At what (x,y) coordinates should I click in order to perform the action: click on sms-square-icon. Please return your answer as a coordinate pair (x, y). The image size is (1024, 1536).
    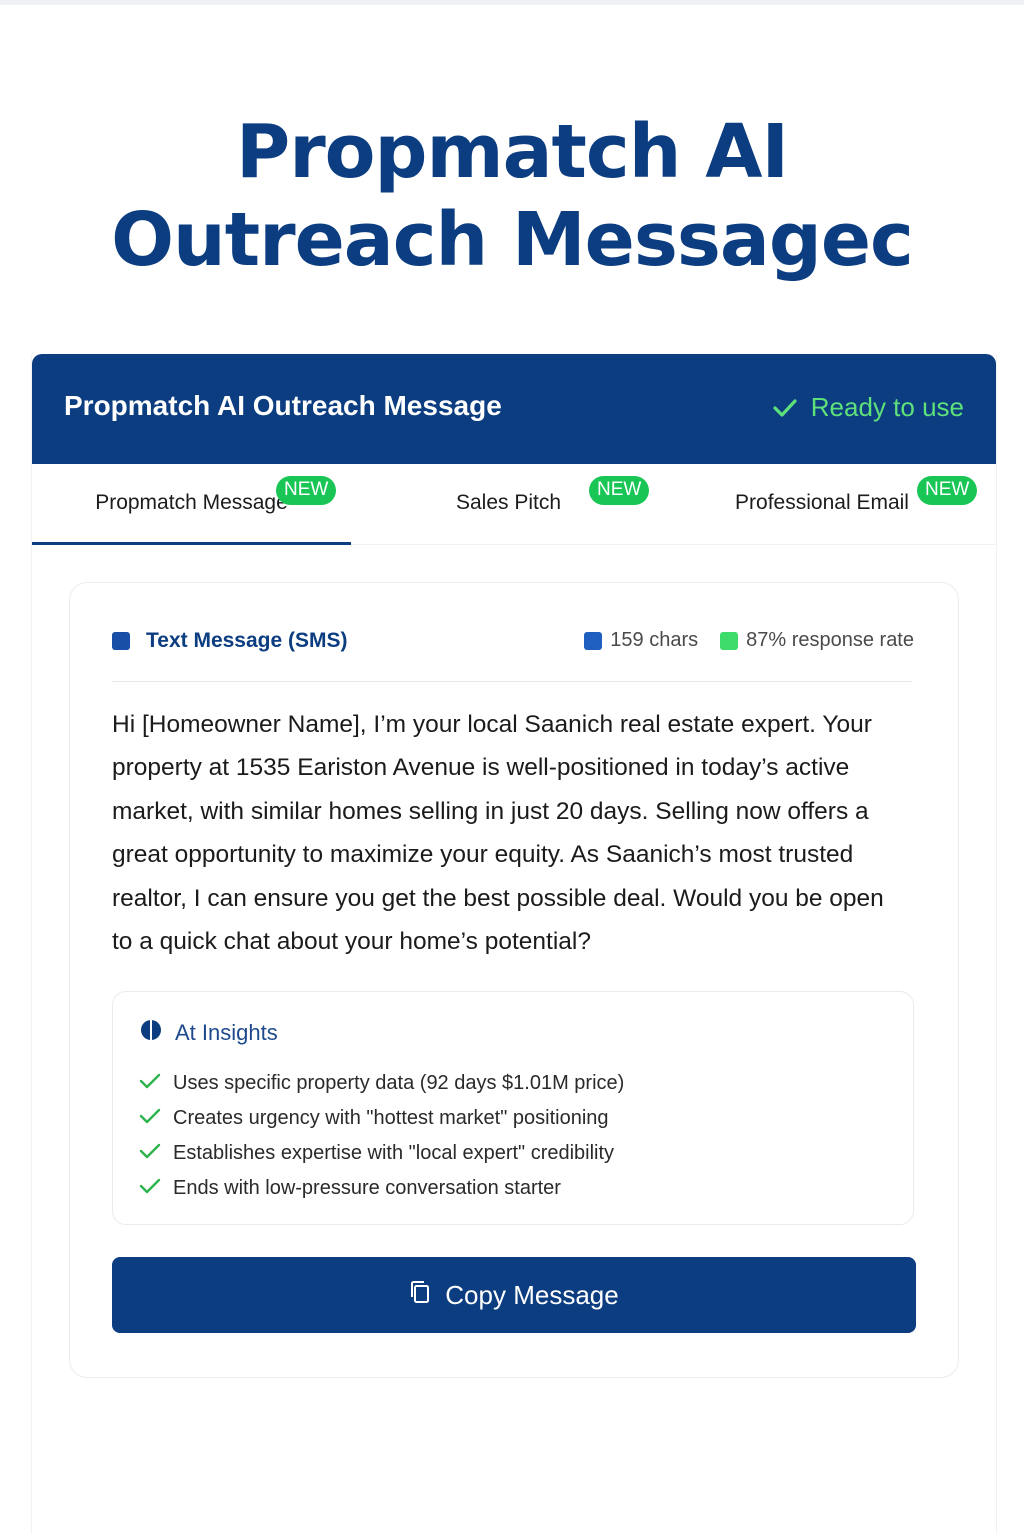
    Looking at the image, I should click on (121, 641).